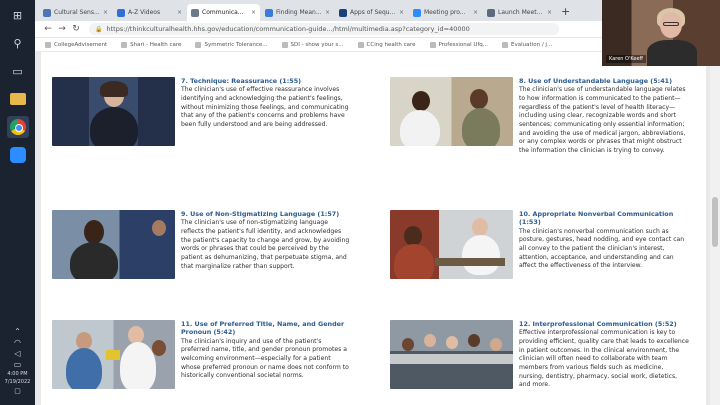 The width and height of the screenshot is (720, 405). I want to click on browser-tab: Meeting pro... ×, so click(445, 12).